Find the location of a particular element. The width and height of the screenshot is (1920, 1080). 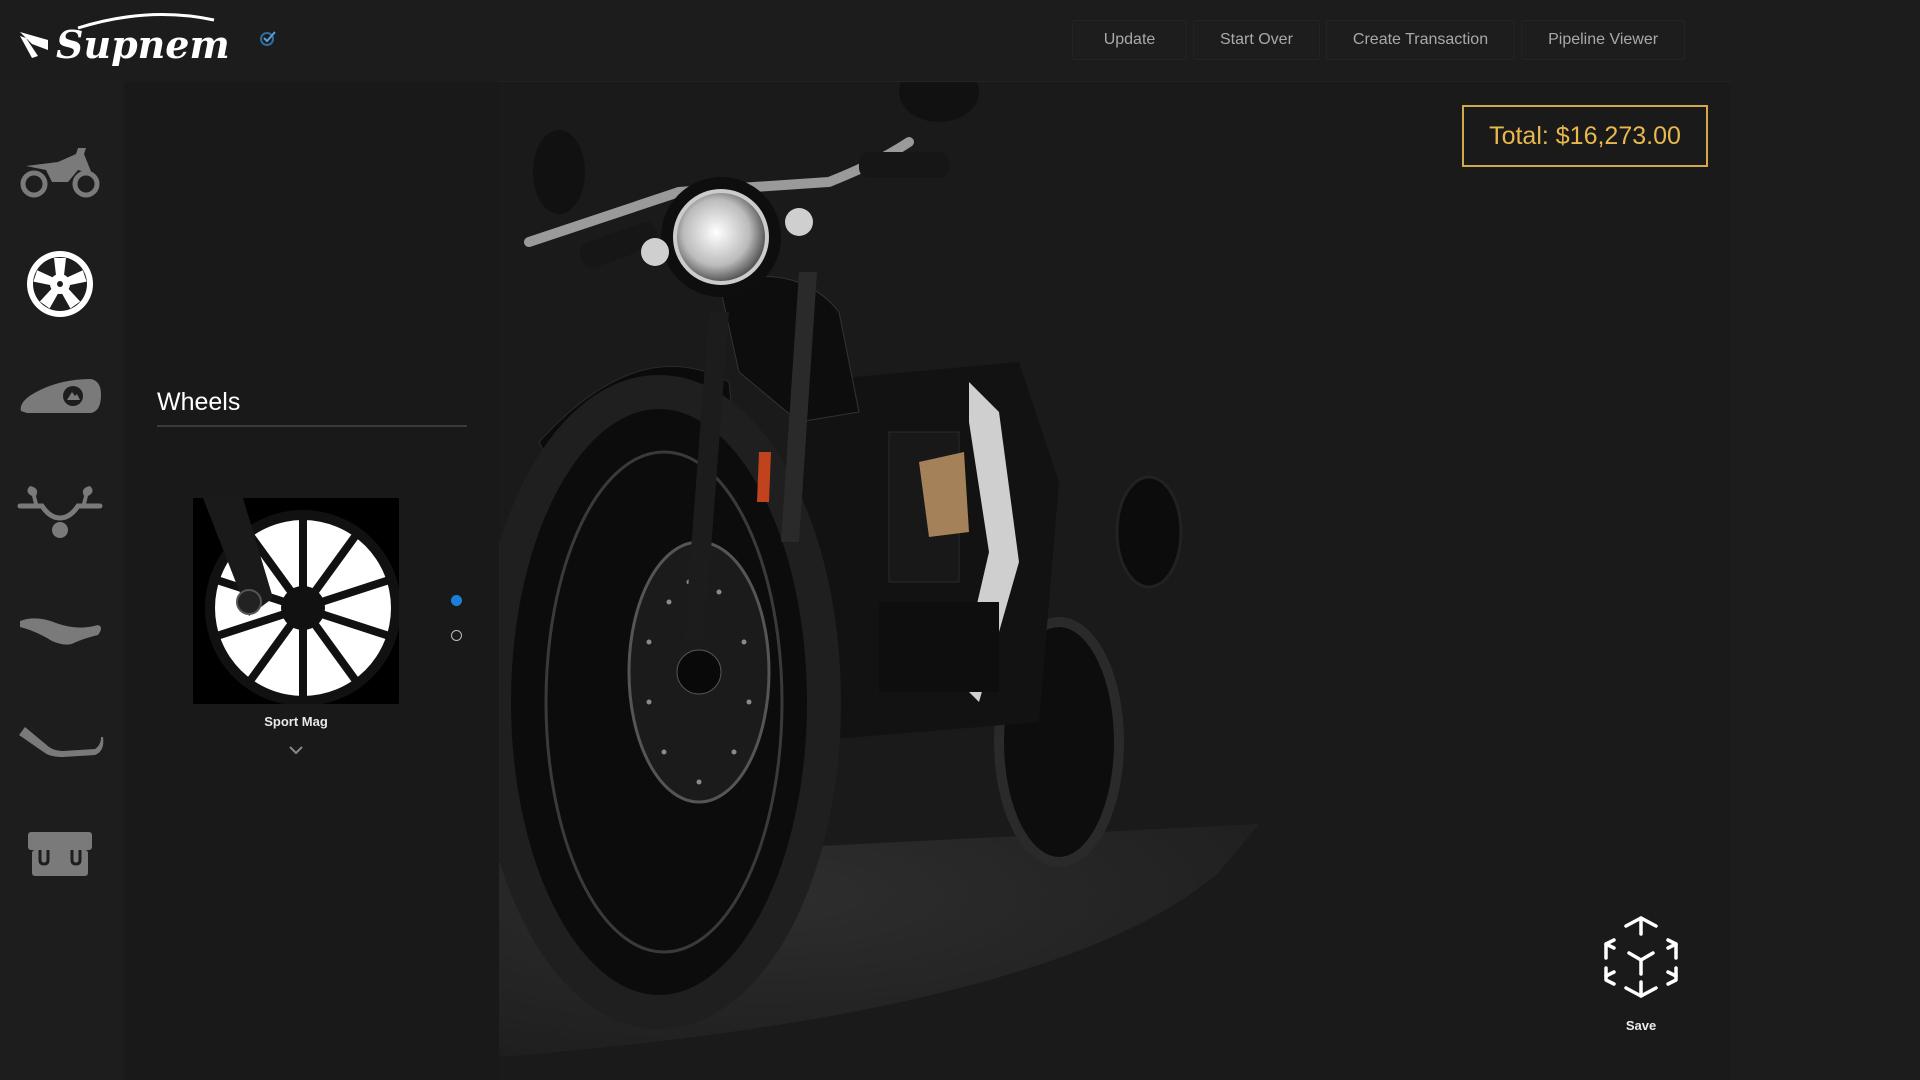

ar-cube-icon is located at coordinates (1641, 957).